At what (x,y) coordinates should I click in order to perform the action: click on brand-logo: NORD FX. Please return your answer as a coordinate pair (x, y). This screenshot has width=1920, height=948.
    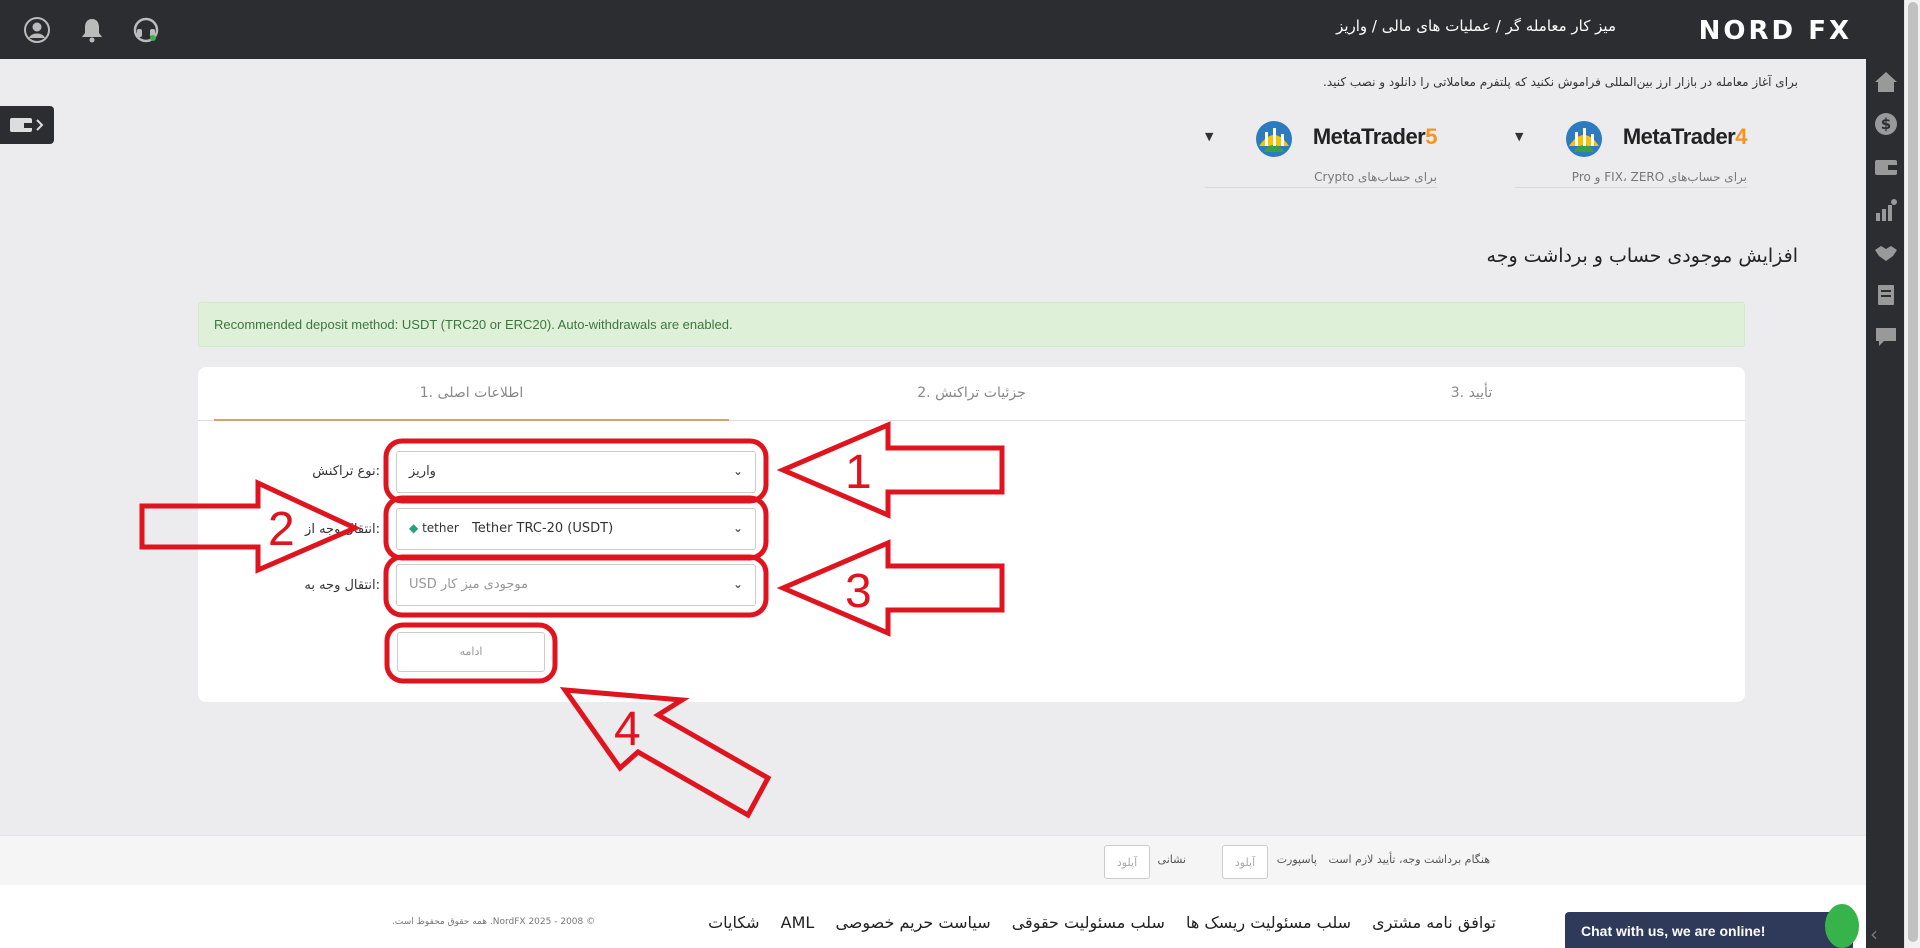
    Looking at the image, I should click on (1775, 31).